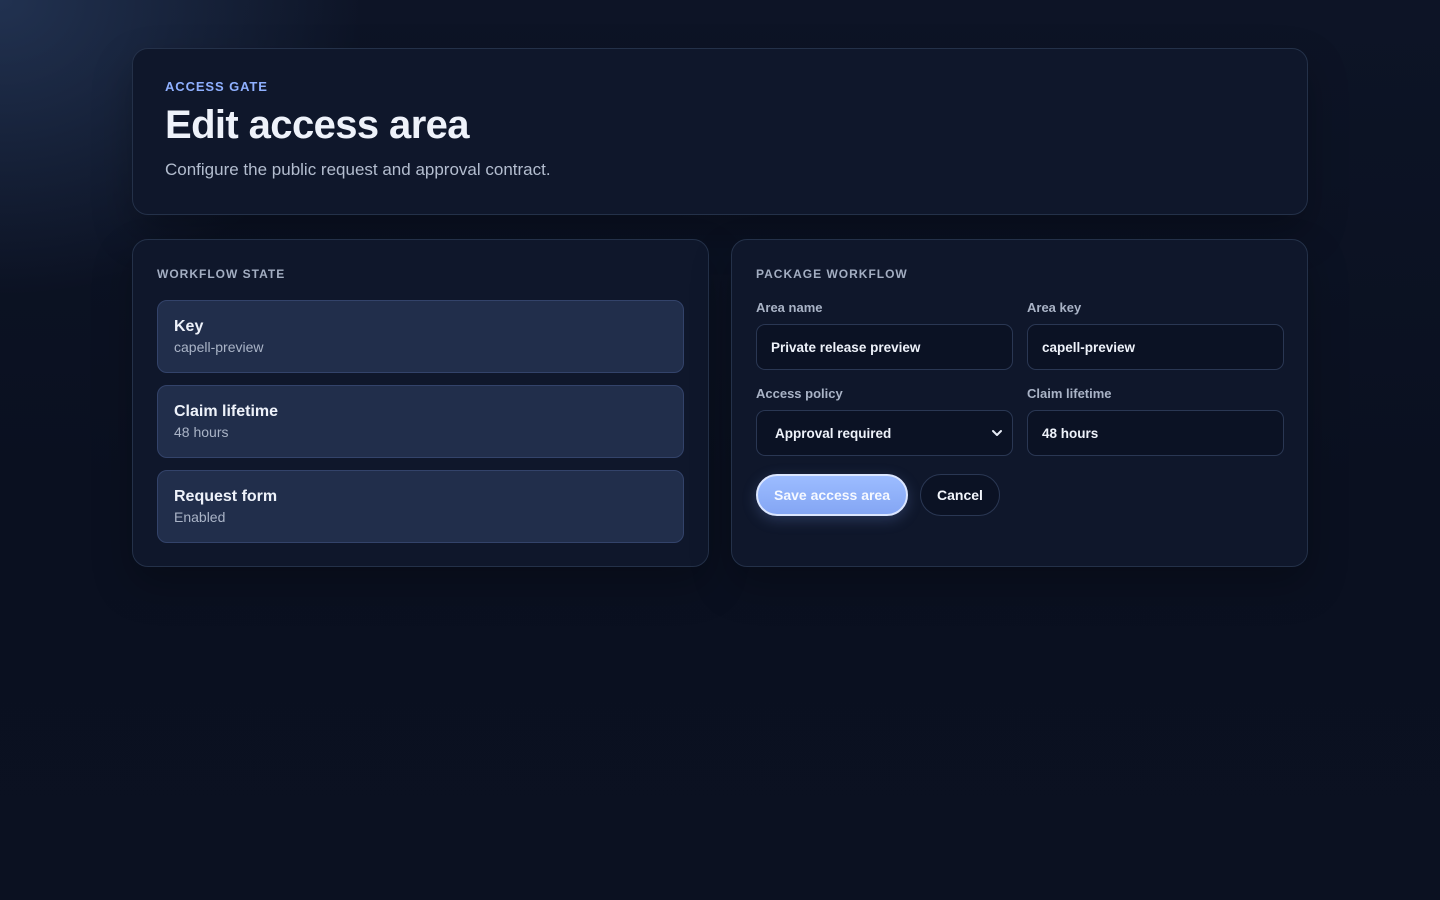 This screenshot has width=1440, height=900. I want to click on eyebrow-label: ACCESS GATE, so click(216, 86).